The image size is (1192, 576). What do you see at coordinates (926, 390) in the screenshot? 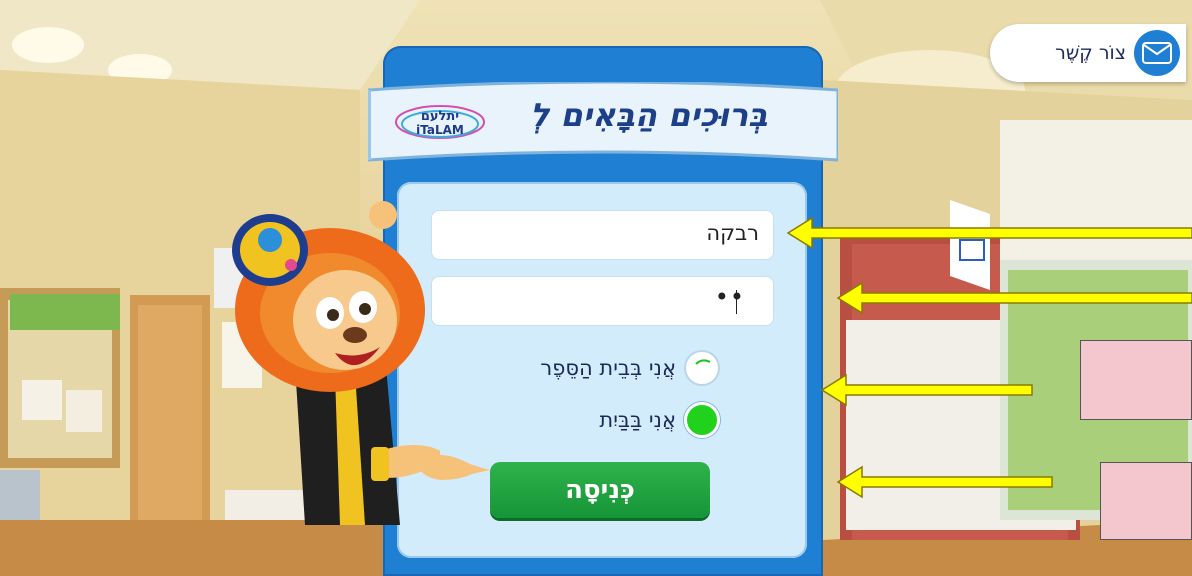
I see `arrow-radio` at bounding box center [926, 390].